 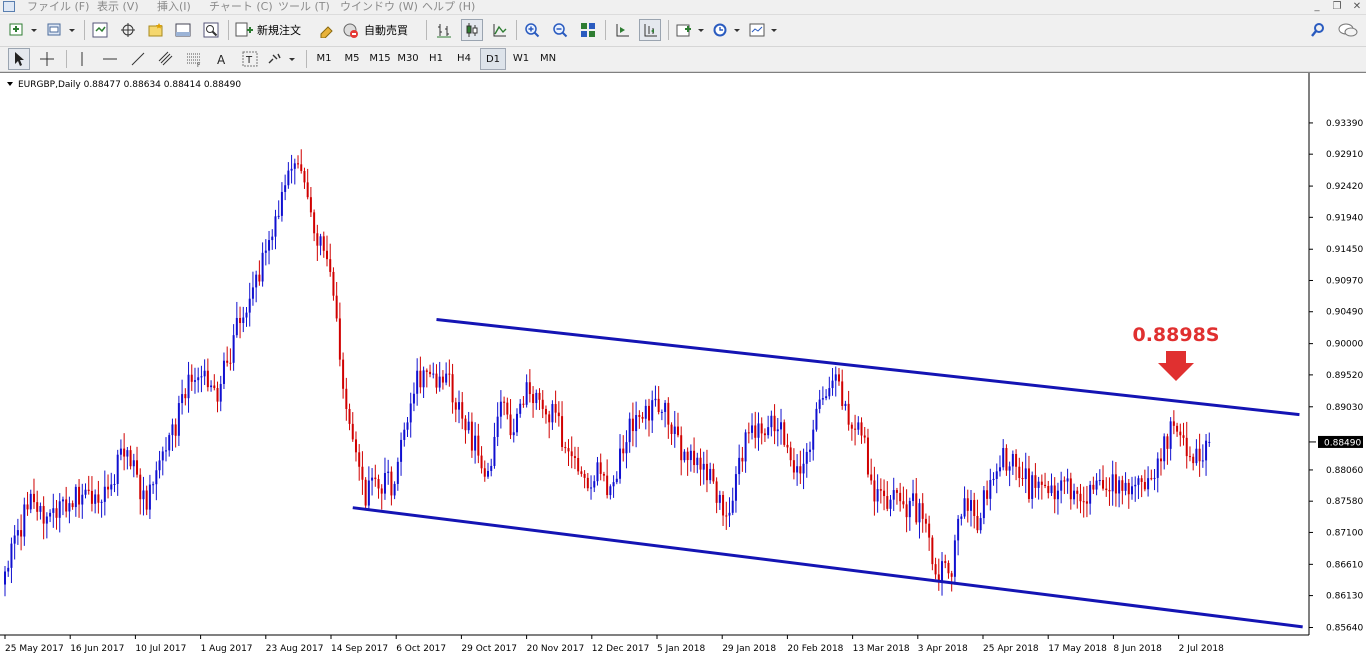 I want to click on timeframe-m1: M1, so click(x=324, y=59).